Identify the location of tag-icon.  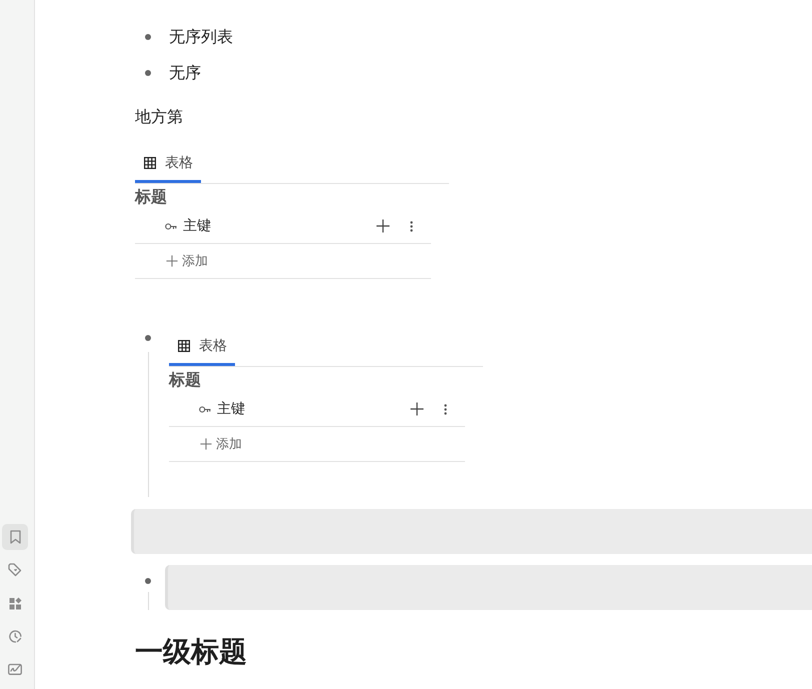
(15, 570).